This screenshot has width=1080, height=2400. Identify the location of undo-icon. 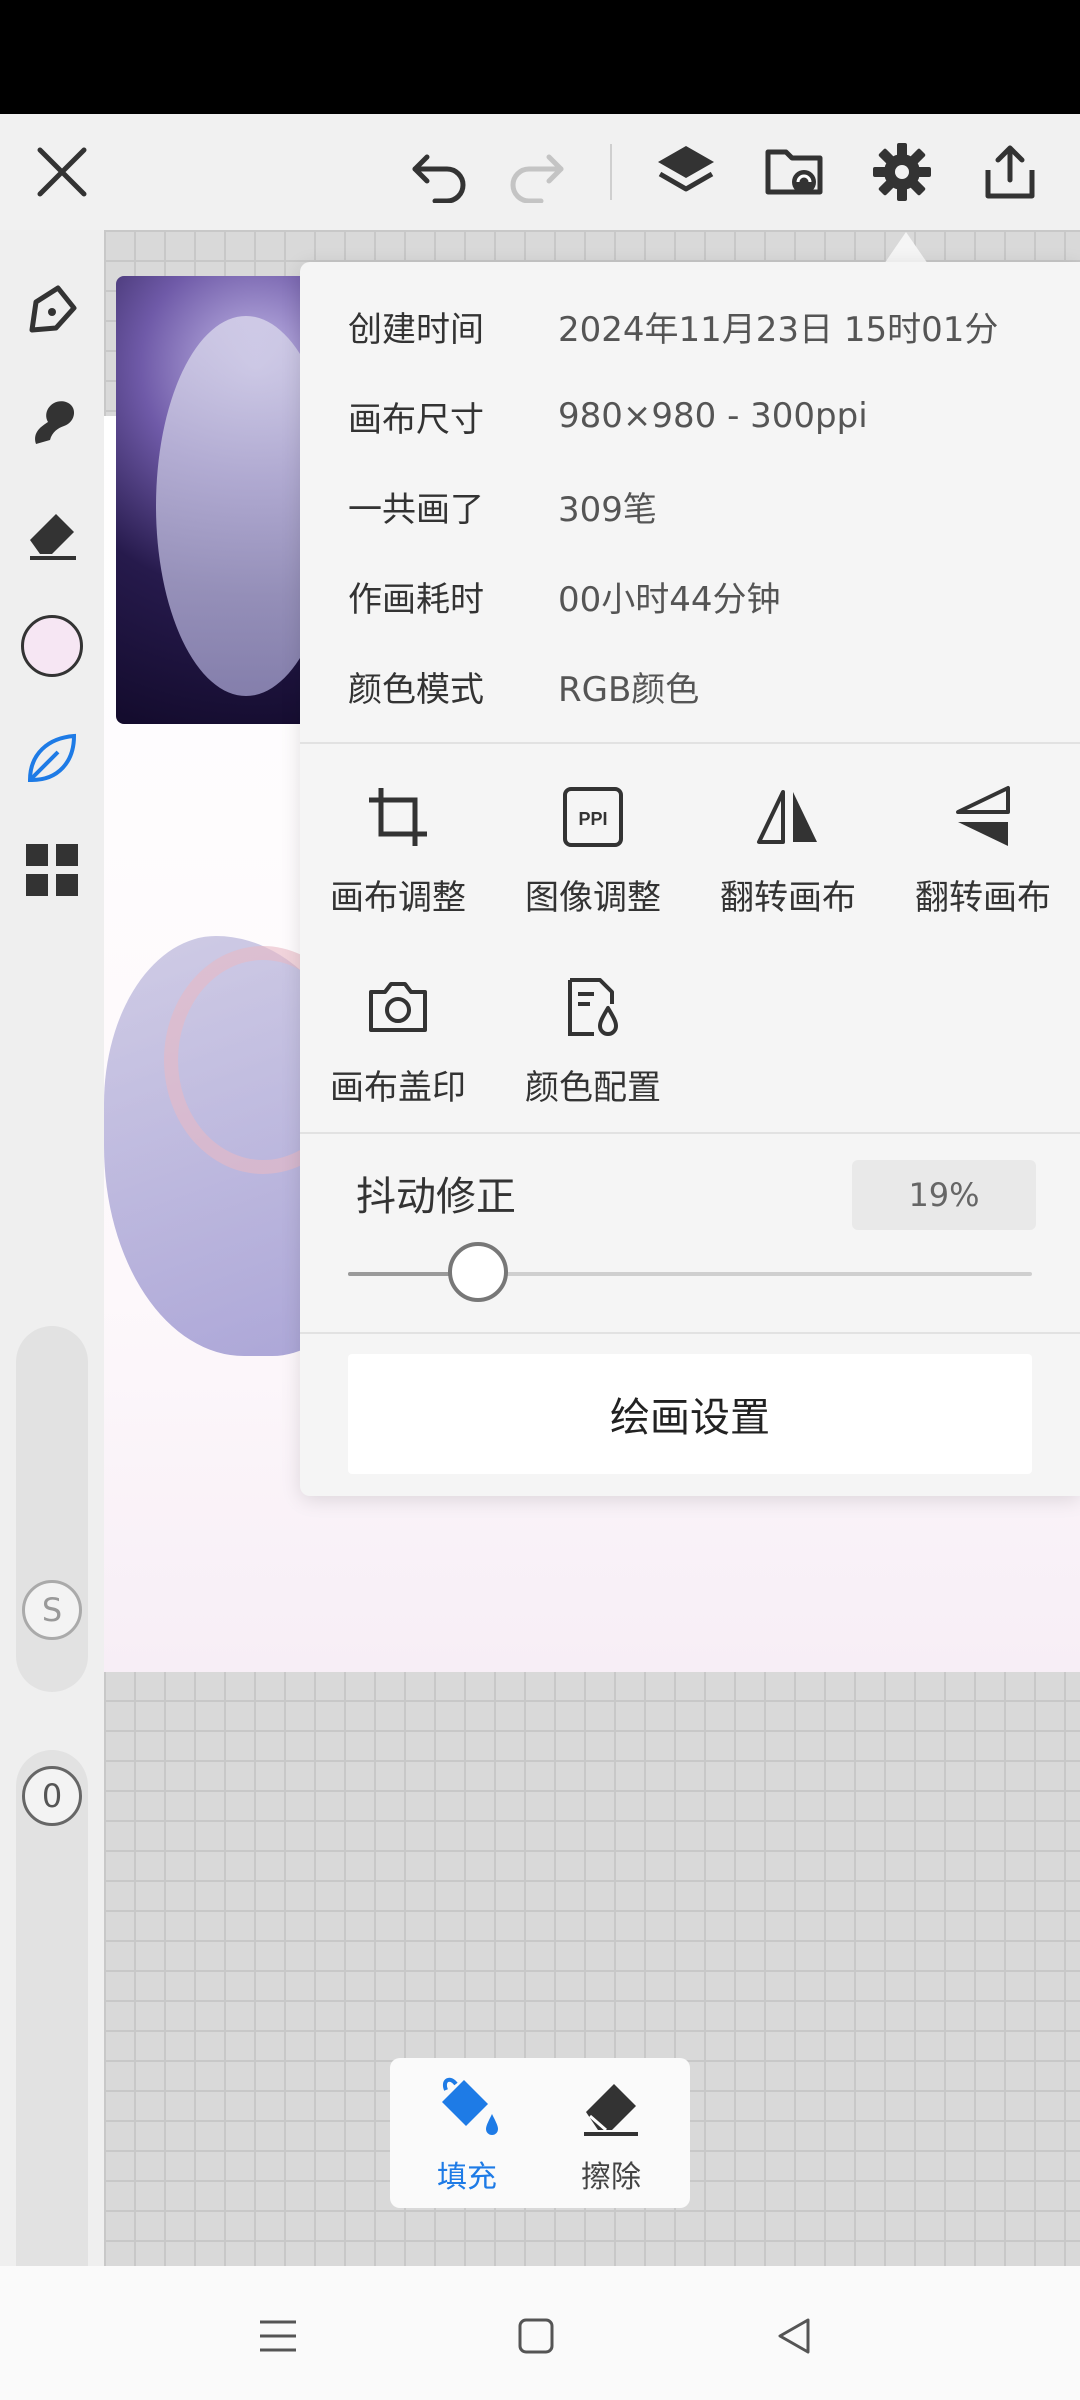
(439, 178).